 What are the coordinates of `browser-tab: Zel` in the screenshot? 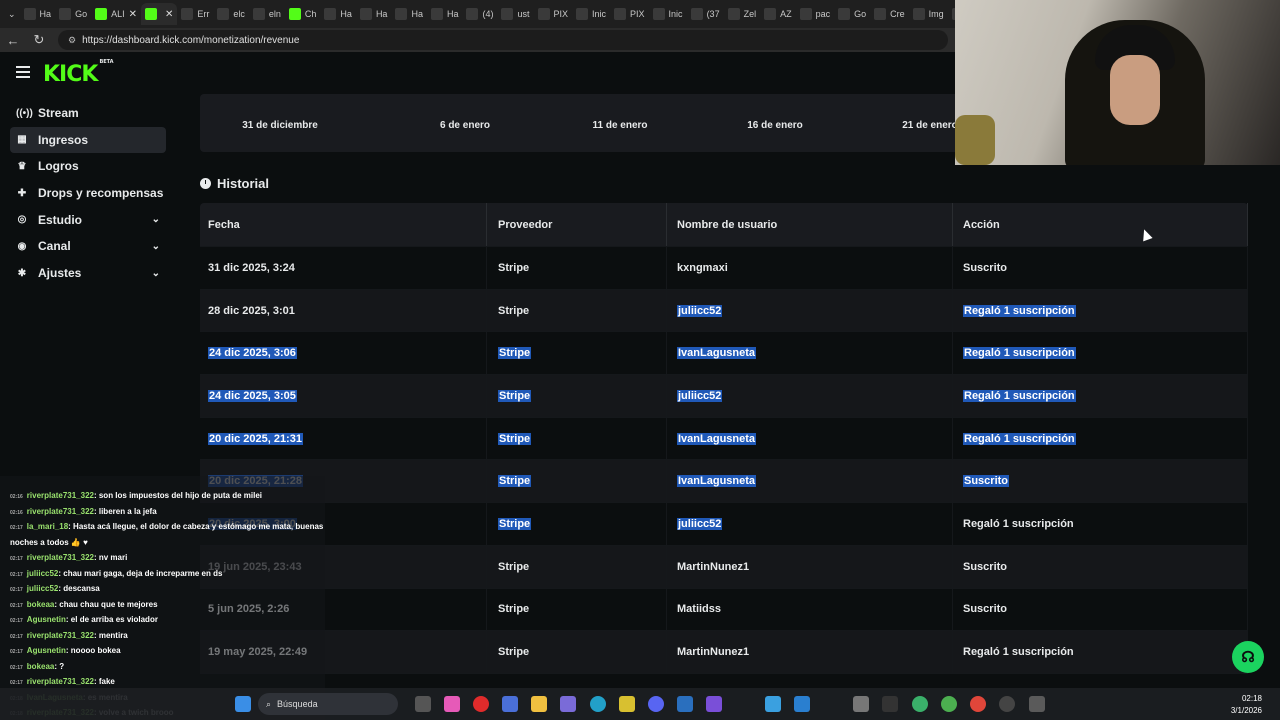 It's located at (742, 14).